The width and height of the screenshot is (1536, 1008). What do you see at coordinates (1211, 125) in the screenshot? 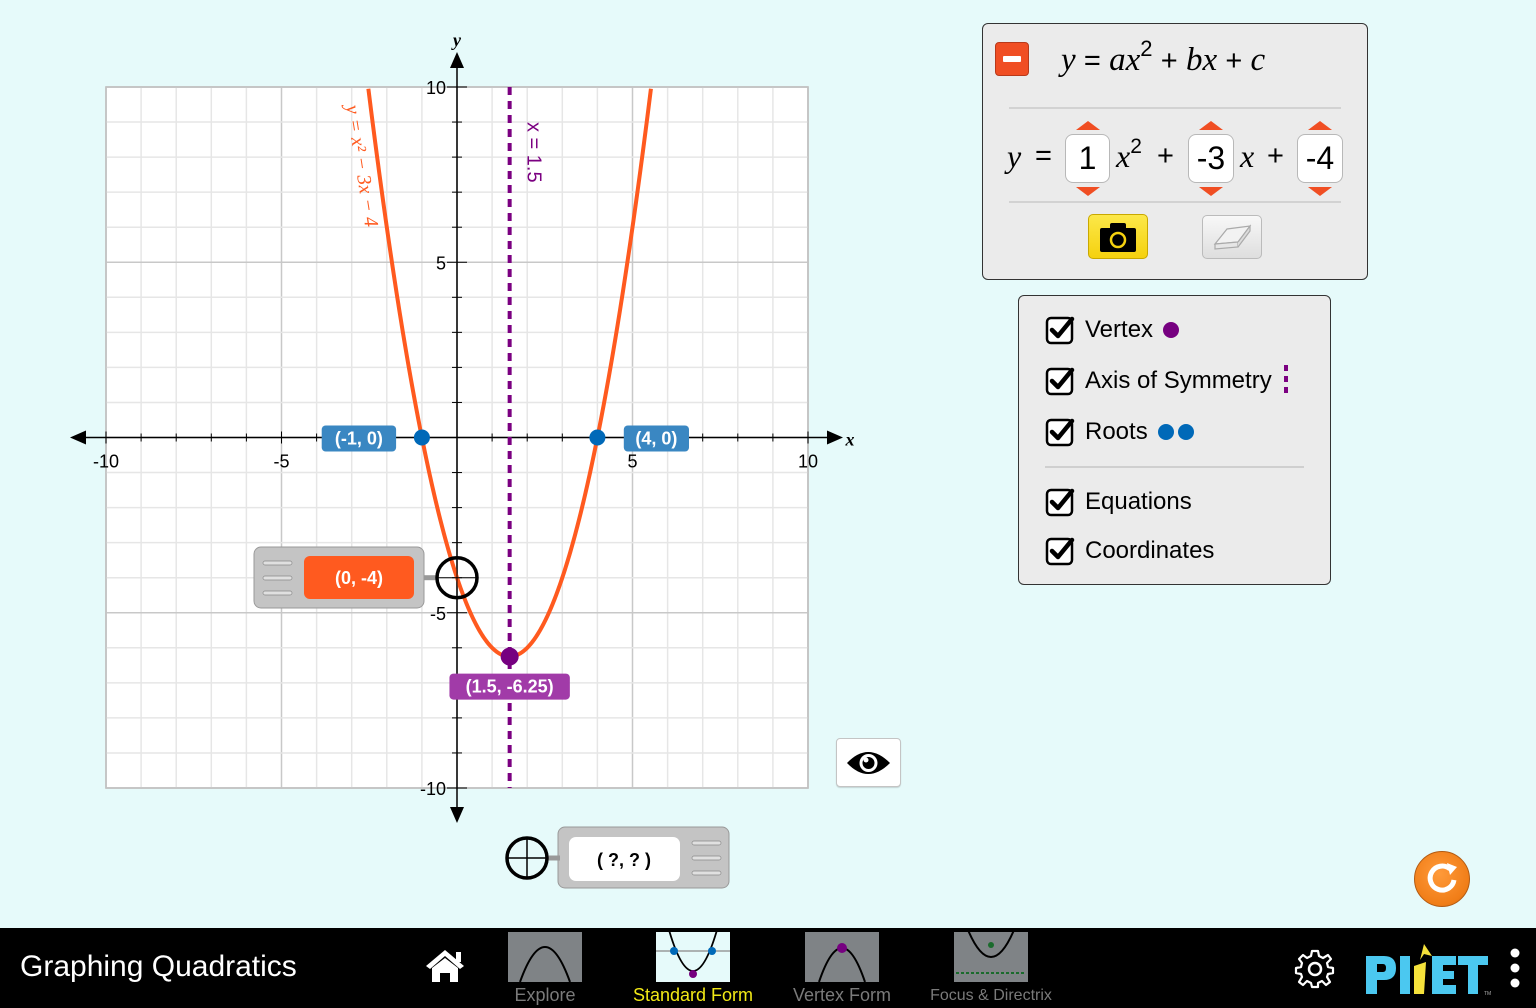
I see `b-increment-arrow` at bounding box center [1211, 125].